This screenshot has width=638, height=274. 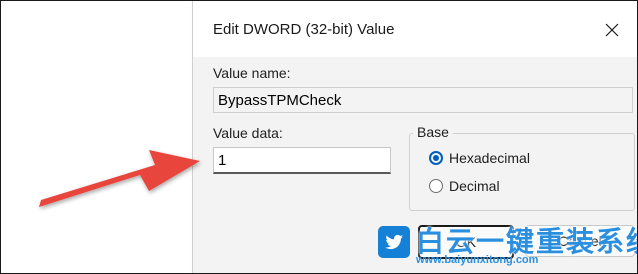 I want to click on twitter-bird-logo-icon, so click(x=394, y=242).